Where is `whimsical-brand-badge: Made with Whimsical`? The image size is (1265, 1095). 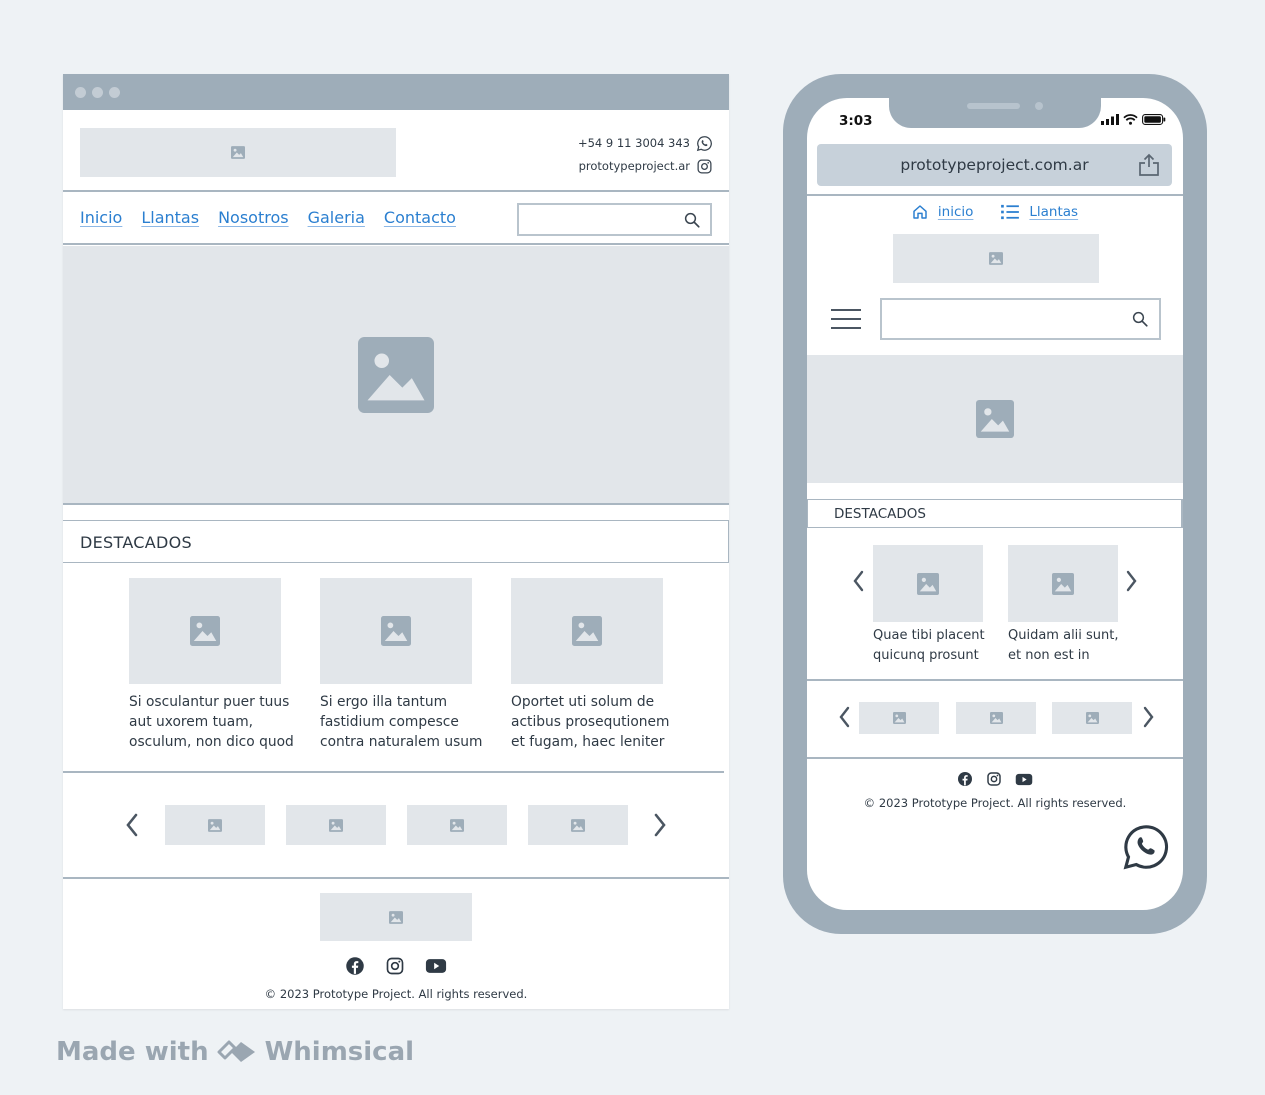 whimsical-brand-badge: Made with Whimsical is located at coordinates (235, 1052).